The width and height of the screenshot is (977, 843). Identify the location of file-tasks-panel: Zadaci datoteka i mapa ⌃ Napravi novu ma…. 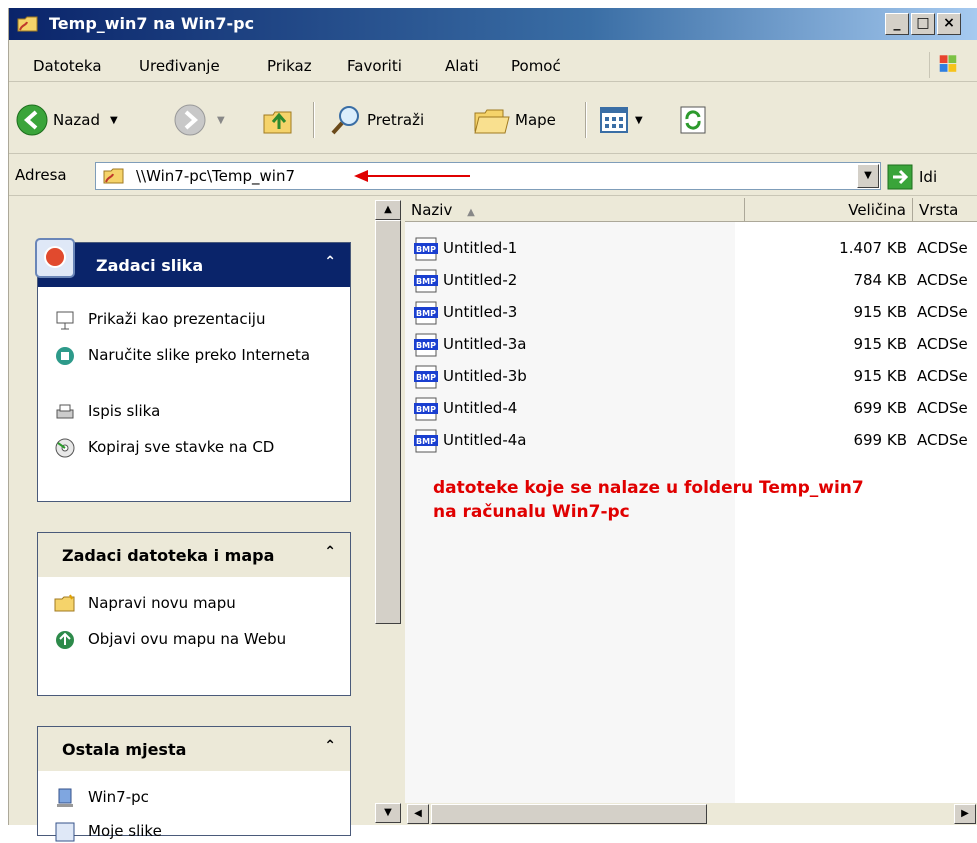
(194, 614).